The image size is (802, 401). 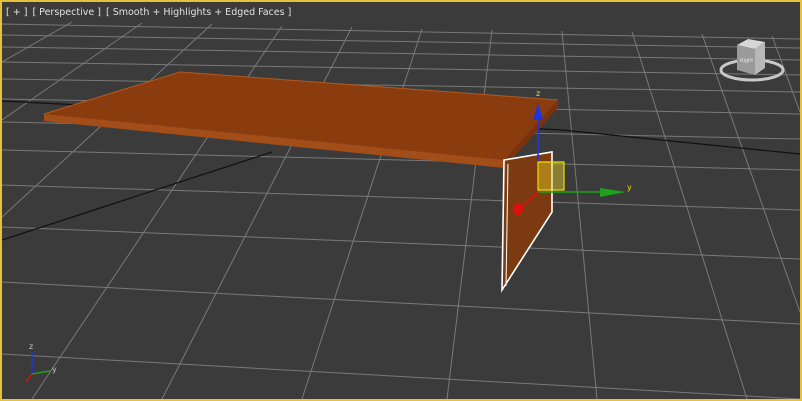 What do you see at coordinates (629, 187) in the screenshot?
I see `gizmo-y-label: y` at bounding box center [629, 187].